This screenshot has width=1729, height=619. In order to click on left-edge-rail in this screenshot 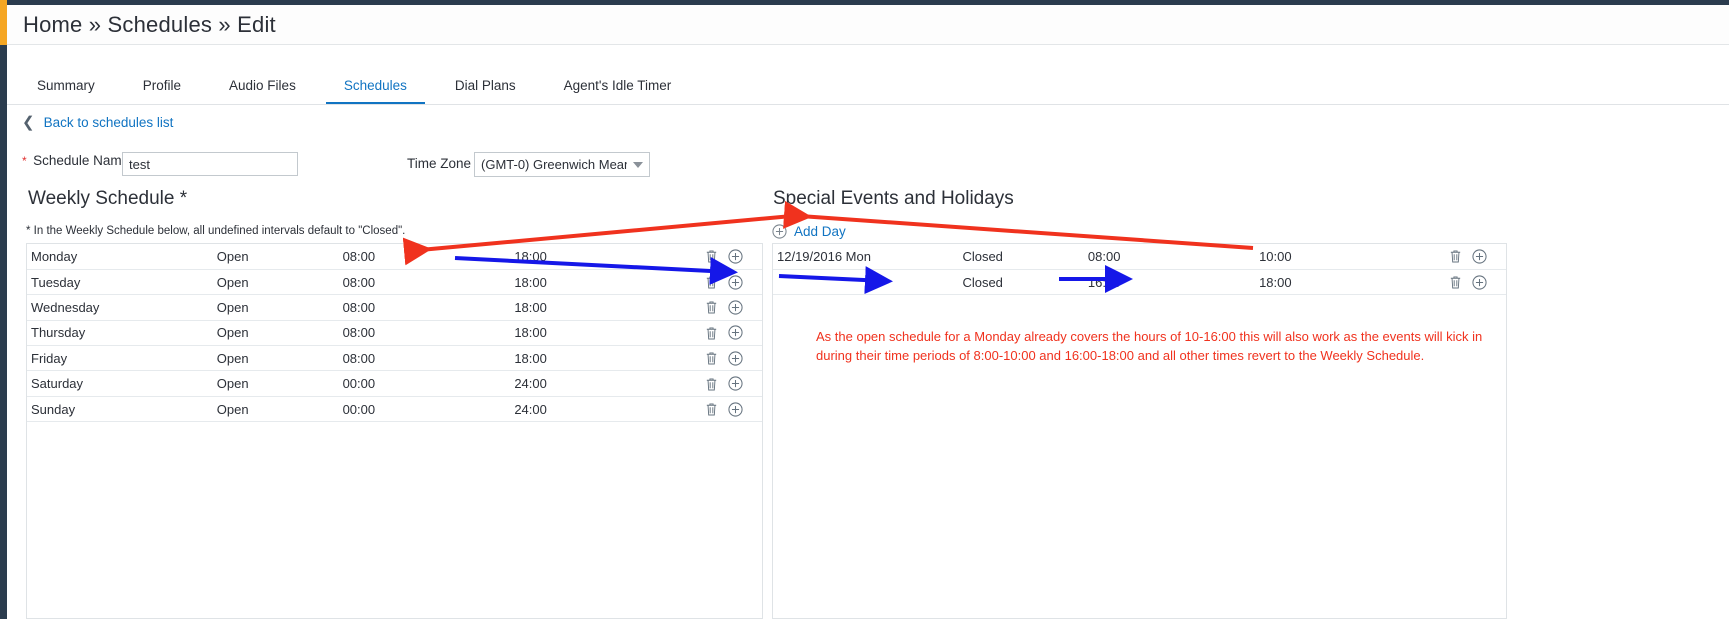, I will do `click(3, 332)`.